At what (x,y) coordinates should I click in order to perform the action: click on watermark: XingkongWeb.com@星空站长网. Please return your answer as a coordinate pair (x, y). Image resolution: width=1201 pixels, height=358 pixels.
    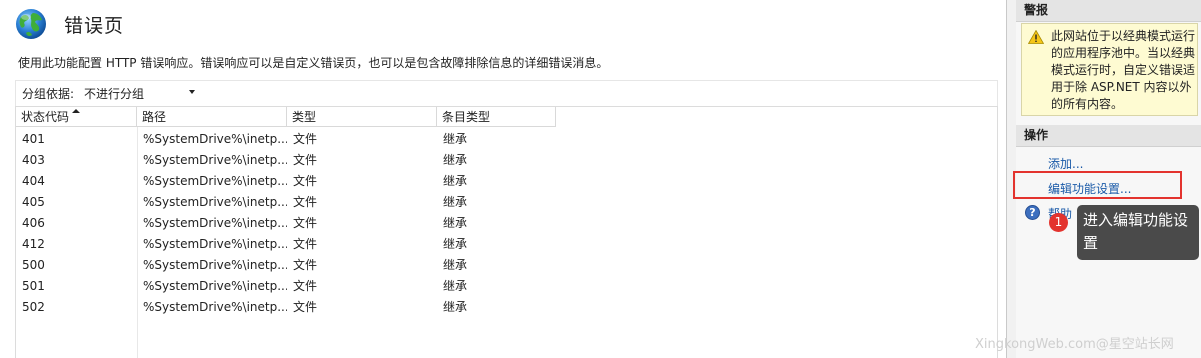
    Looking at the image, I should click on (1074, 344).